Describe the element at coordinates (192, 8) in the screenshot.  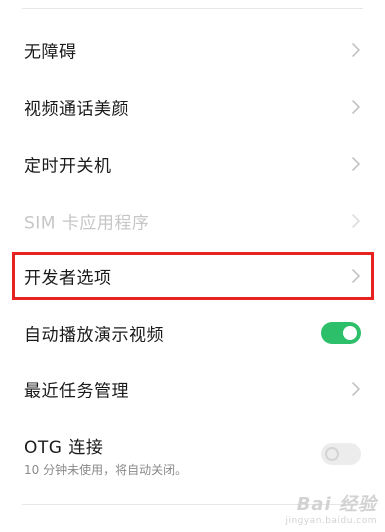
I see `top-divider` at that location.